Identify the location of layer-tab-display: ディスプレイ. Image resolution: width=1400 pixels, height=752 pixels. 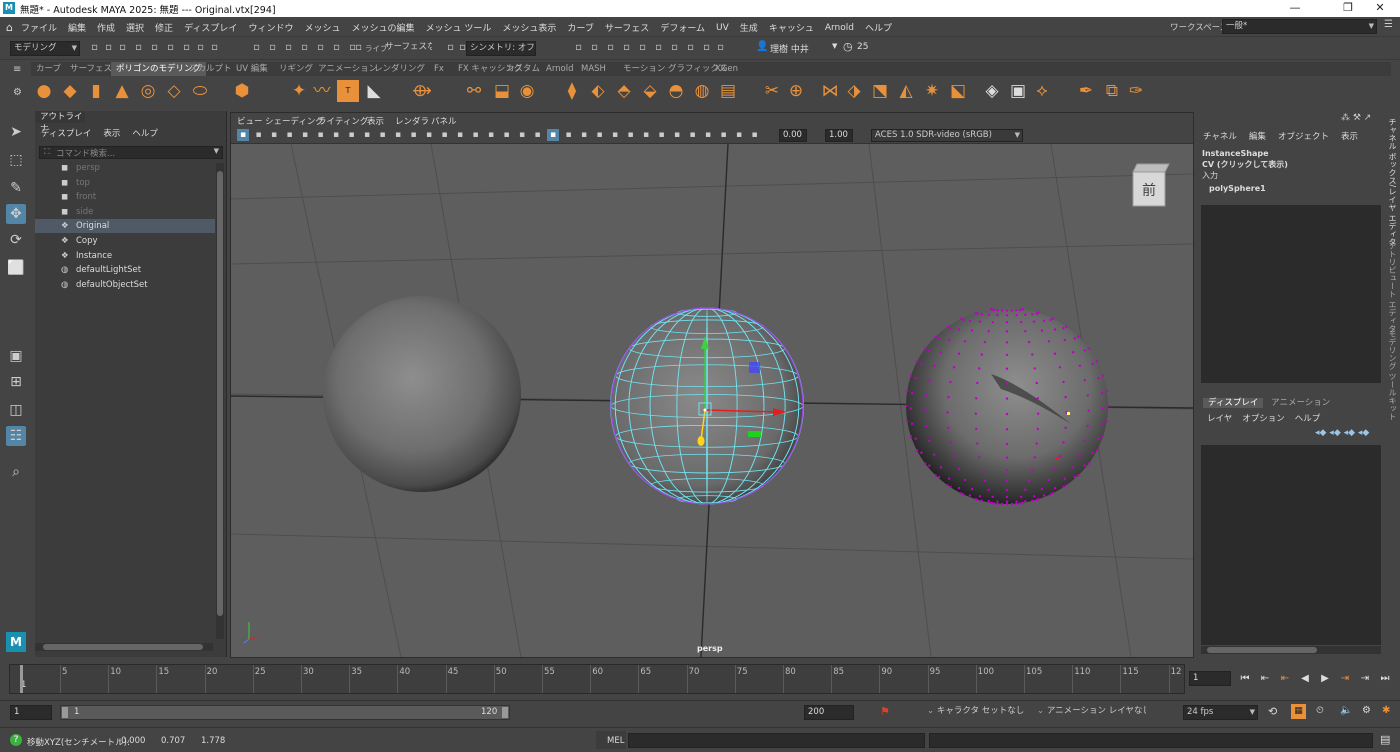
(1233, 403).